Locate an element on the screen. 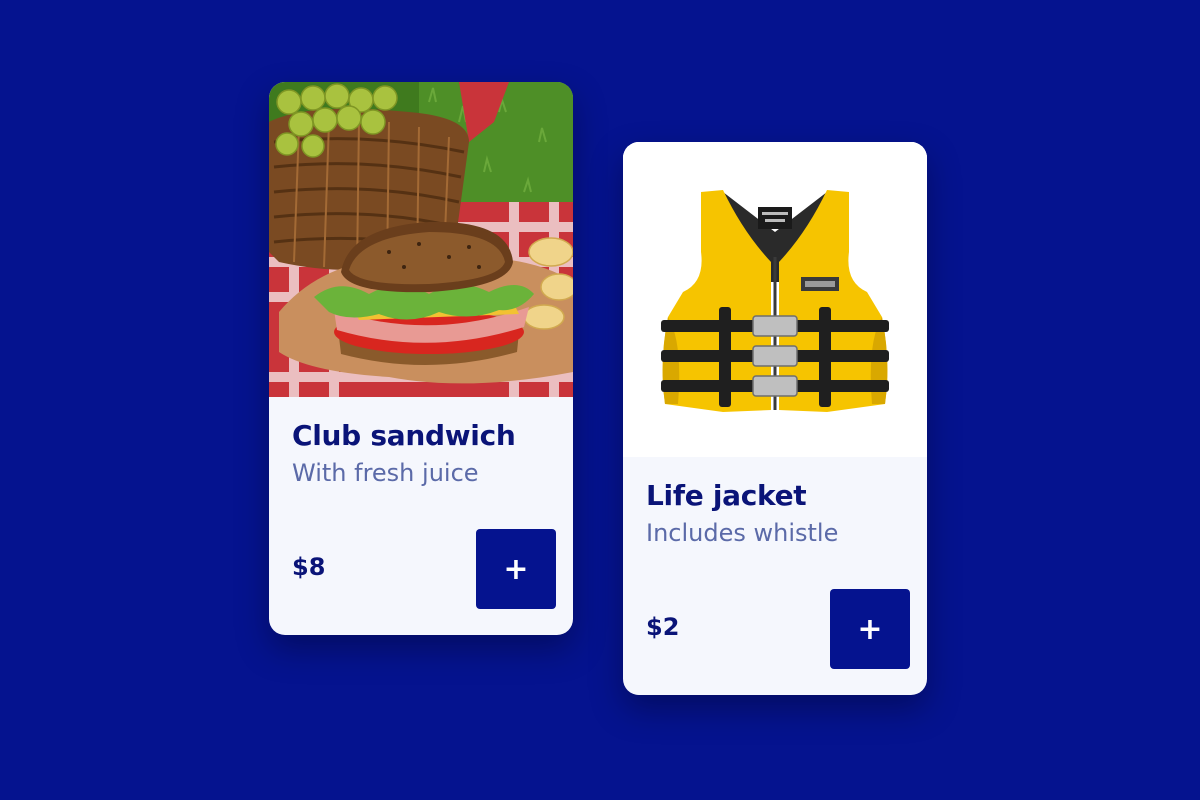 This screenshot has height=800, width=1200. product-title: Life jacket is located at coordinates (726, 495).